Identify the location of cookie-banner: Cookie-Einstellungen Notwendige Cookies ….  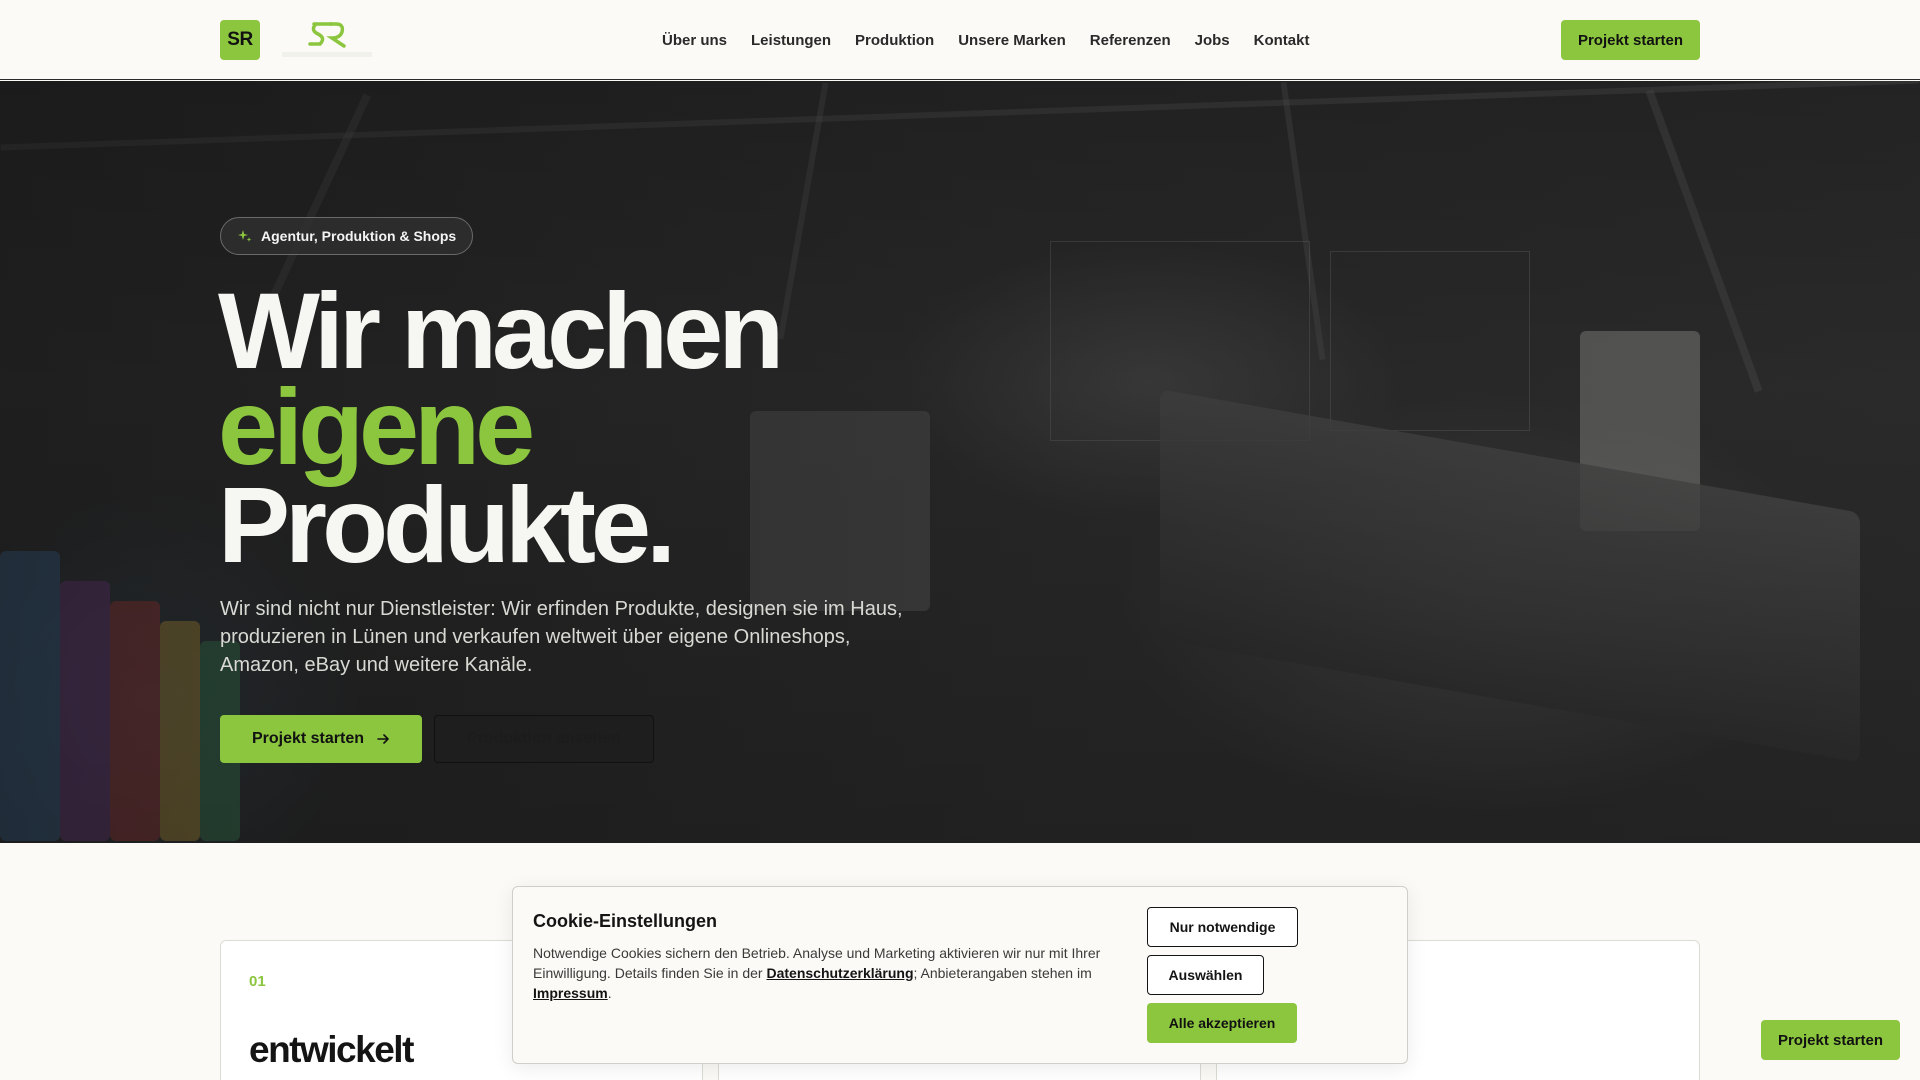
(960, 975).